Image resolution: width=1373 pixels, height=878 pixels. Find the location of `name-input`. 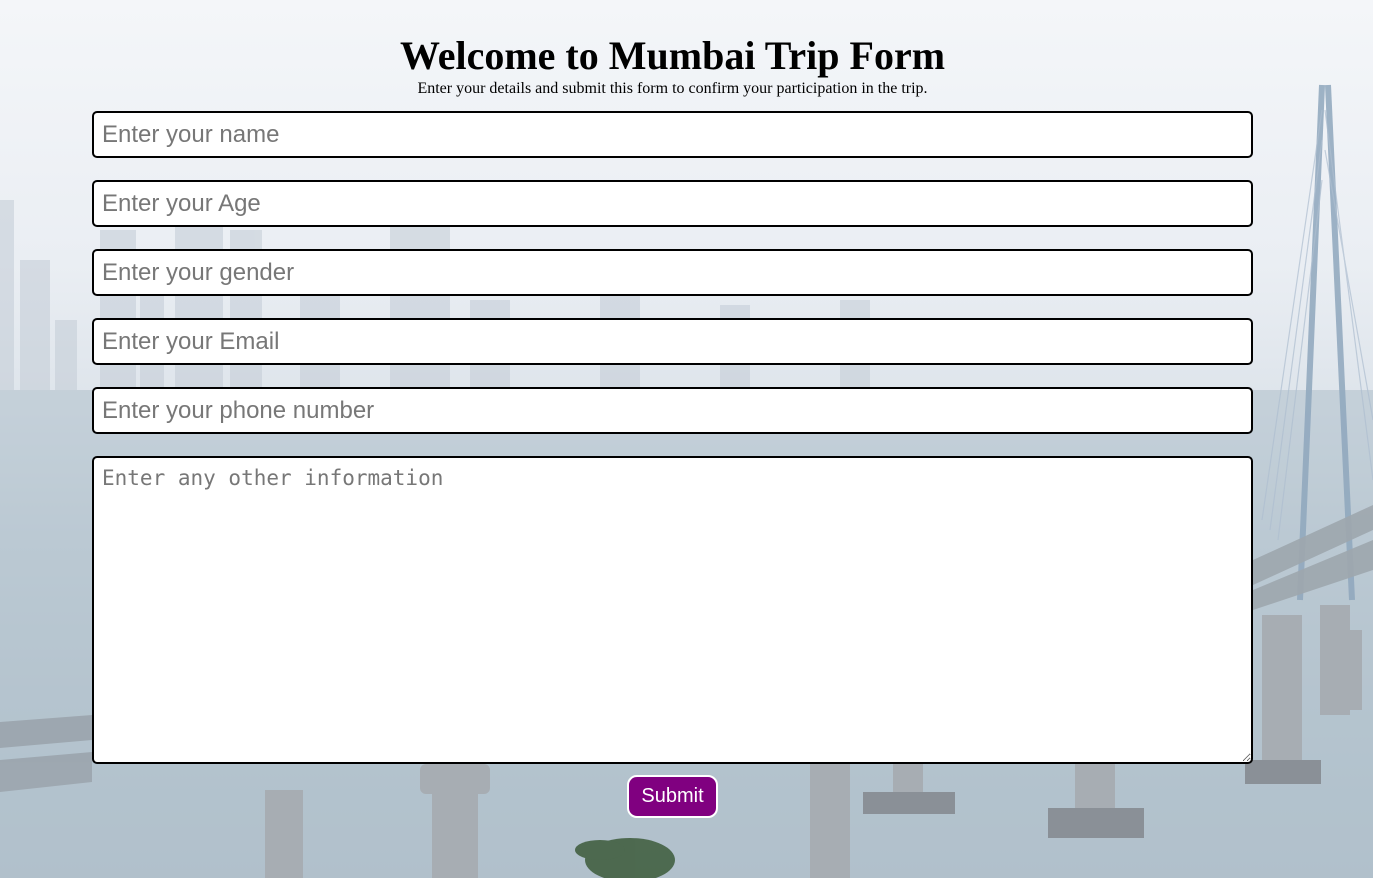

name-input is located at coordinates (672, 134).